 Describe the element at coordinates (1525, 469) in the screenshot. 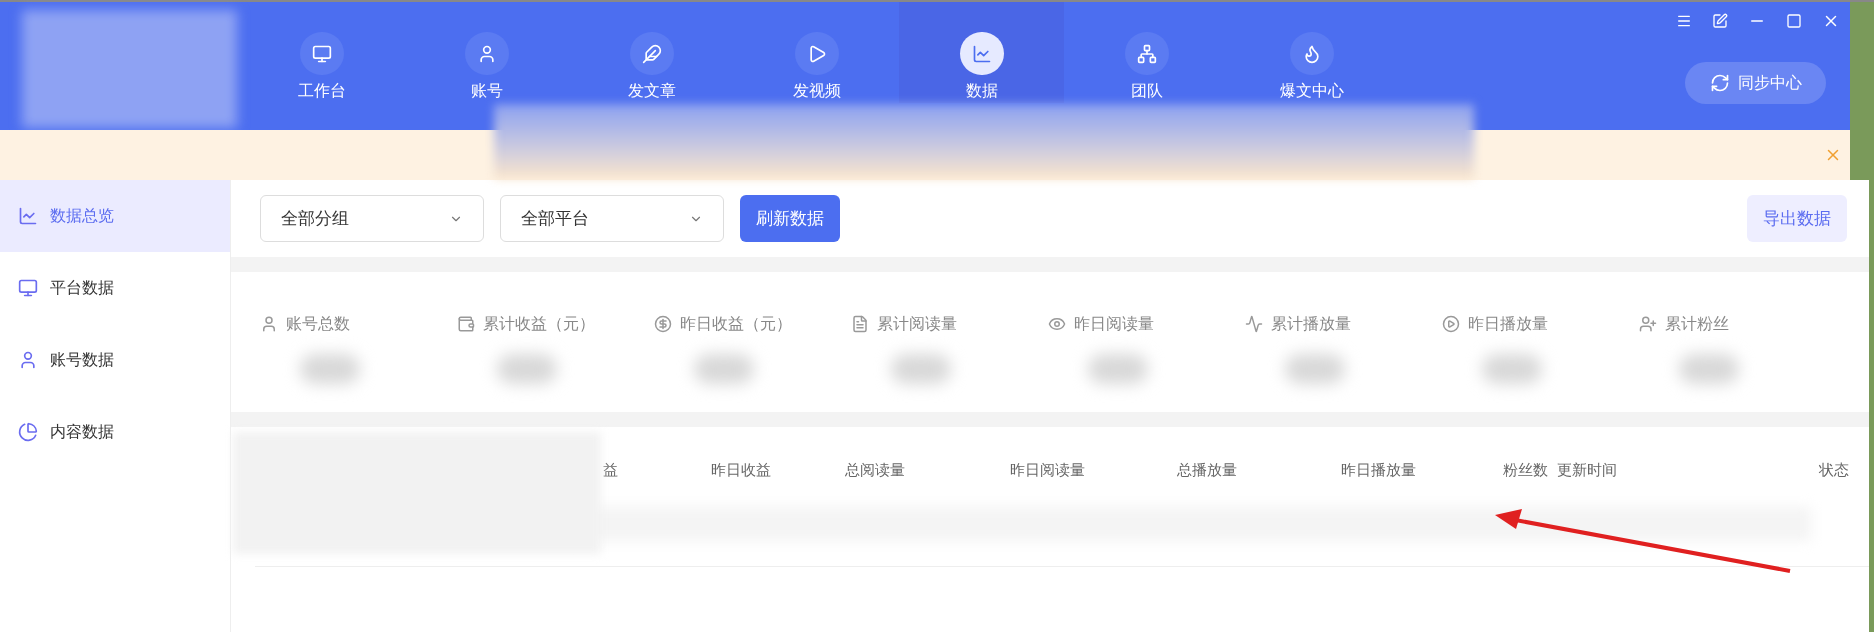

I see `column-header: 粉丝数` at that location.